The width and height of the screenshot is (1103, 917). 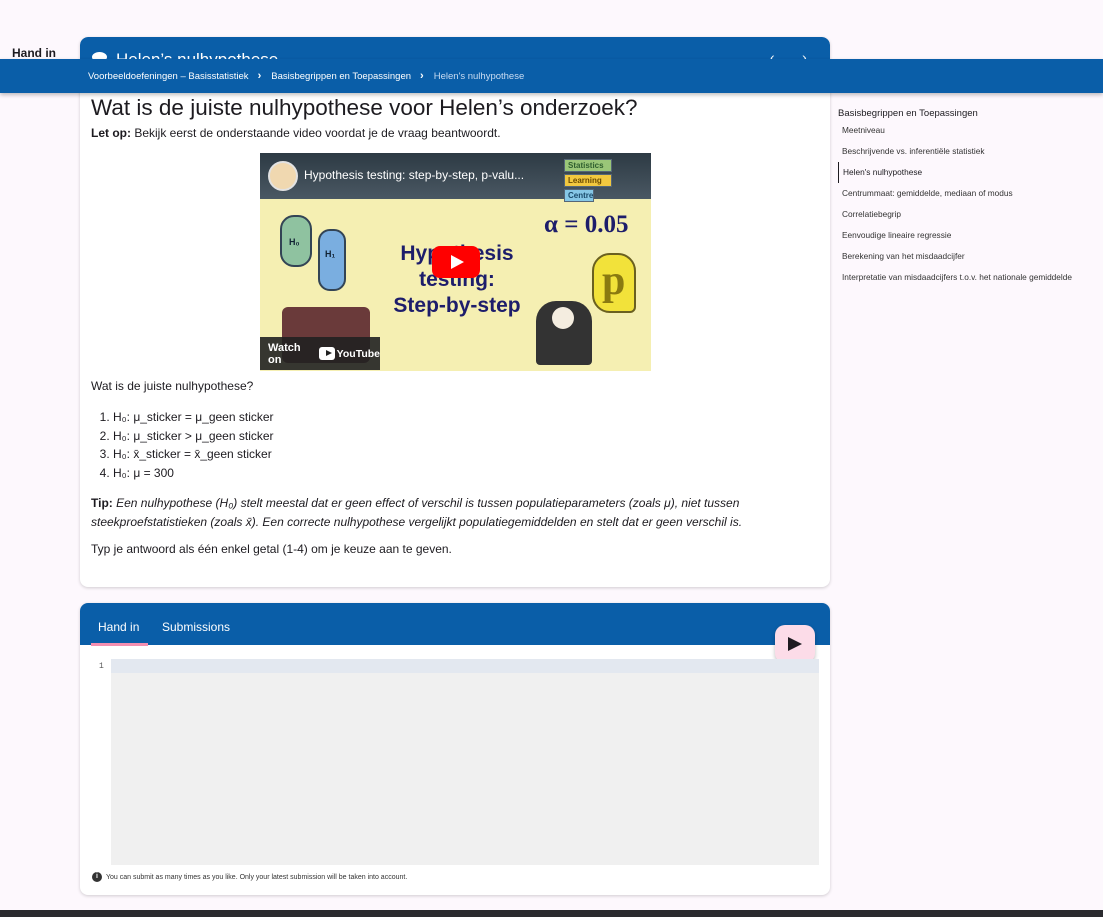 I want to click on watch-on-label: Watch on, so click(x=284, y=353).